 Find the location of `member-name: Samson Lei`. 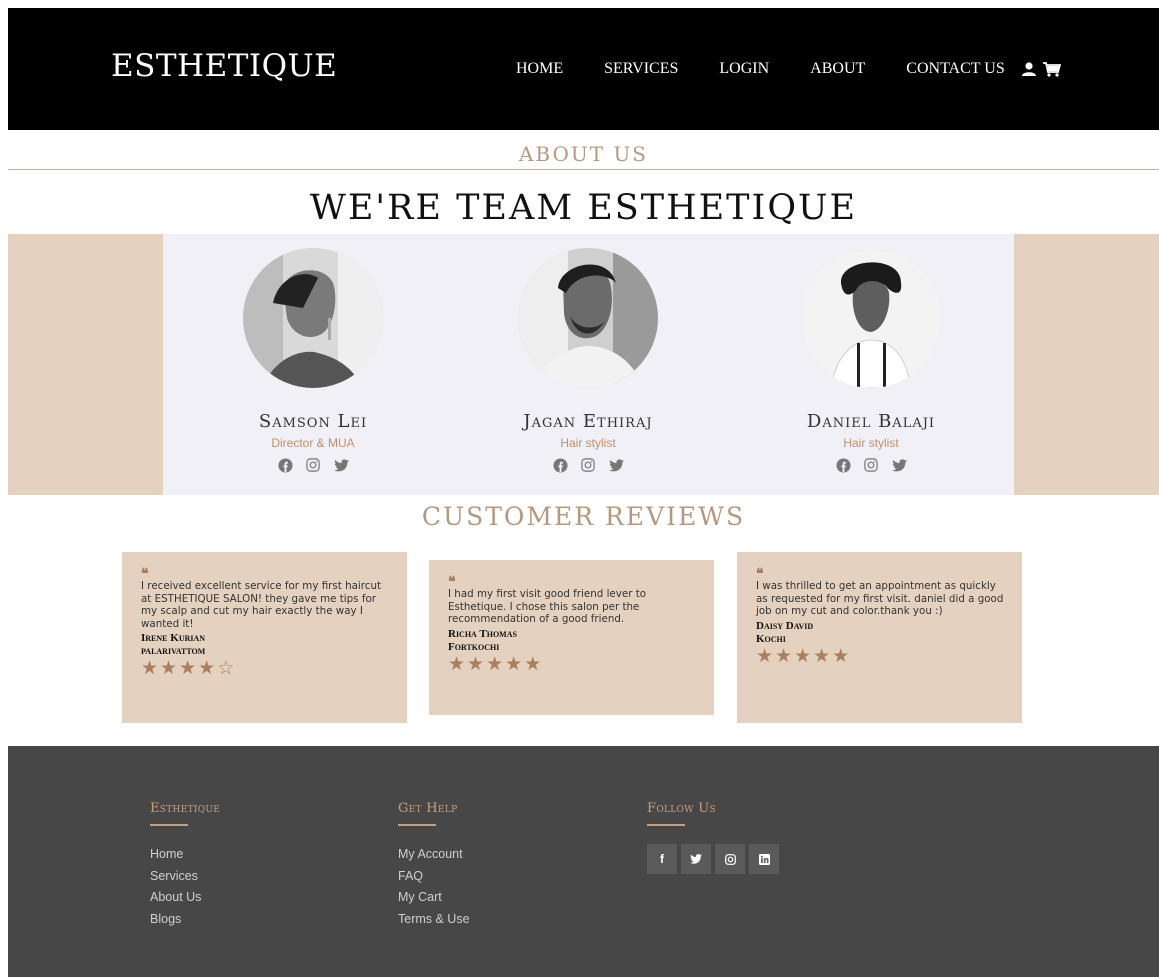

member-name: Samson Lei is located at coordinates (313, 421).